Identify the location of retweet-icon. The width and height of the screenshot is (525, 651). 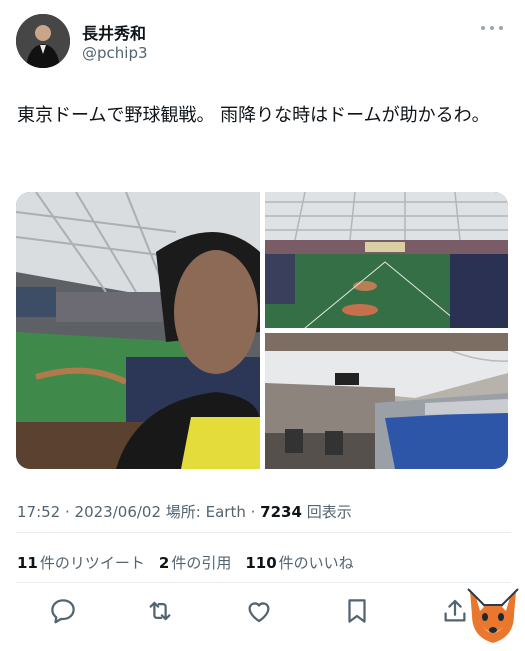
(163, 614).